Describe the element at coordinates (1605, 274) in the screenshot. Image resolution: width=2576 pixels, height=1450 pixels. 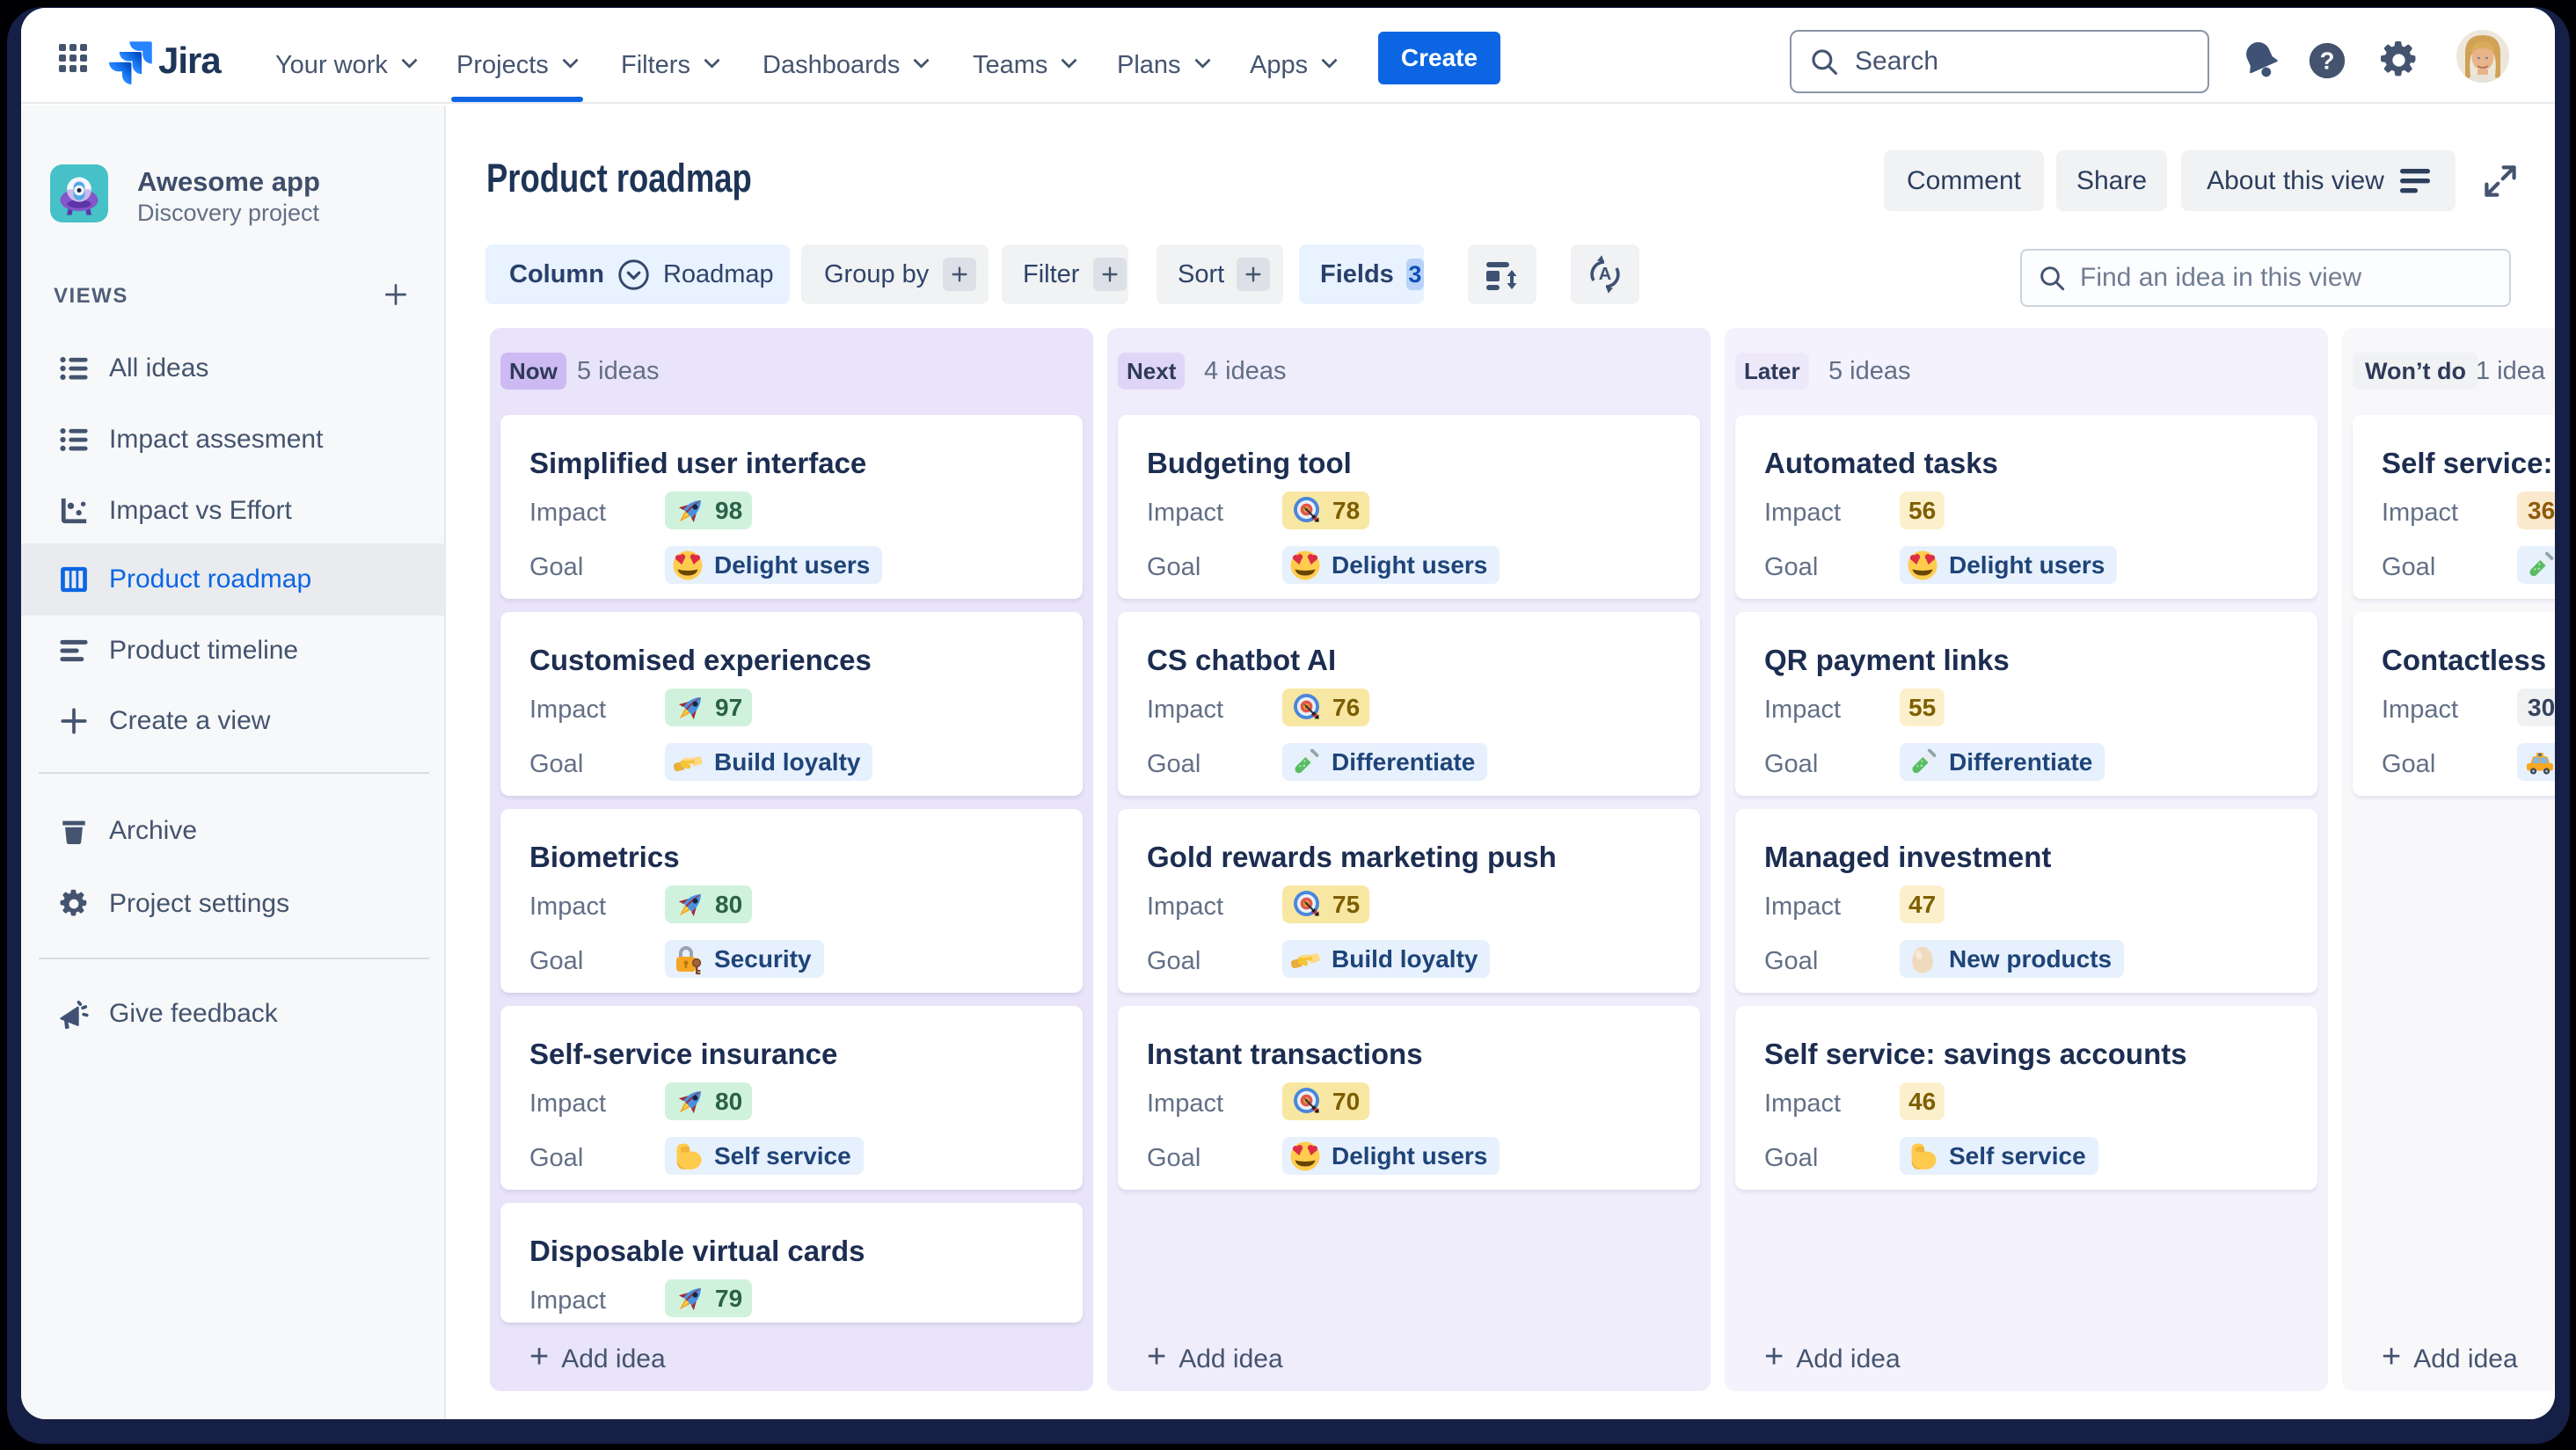
I see `svg-text: A` at that location.